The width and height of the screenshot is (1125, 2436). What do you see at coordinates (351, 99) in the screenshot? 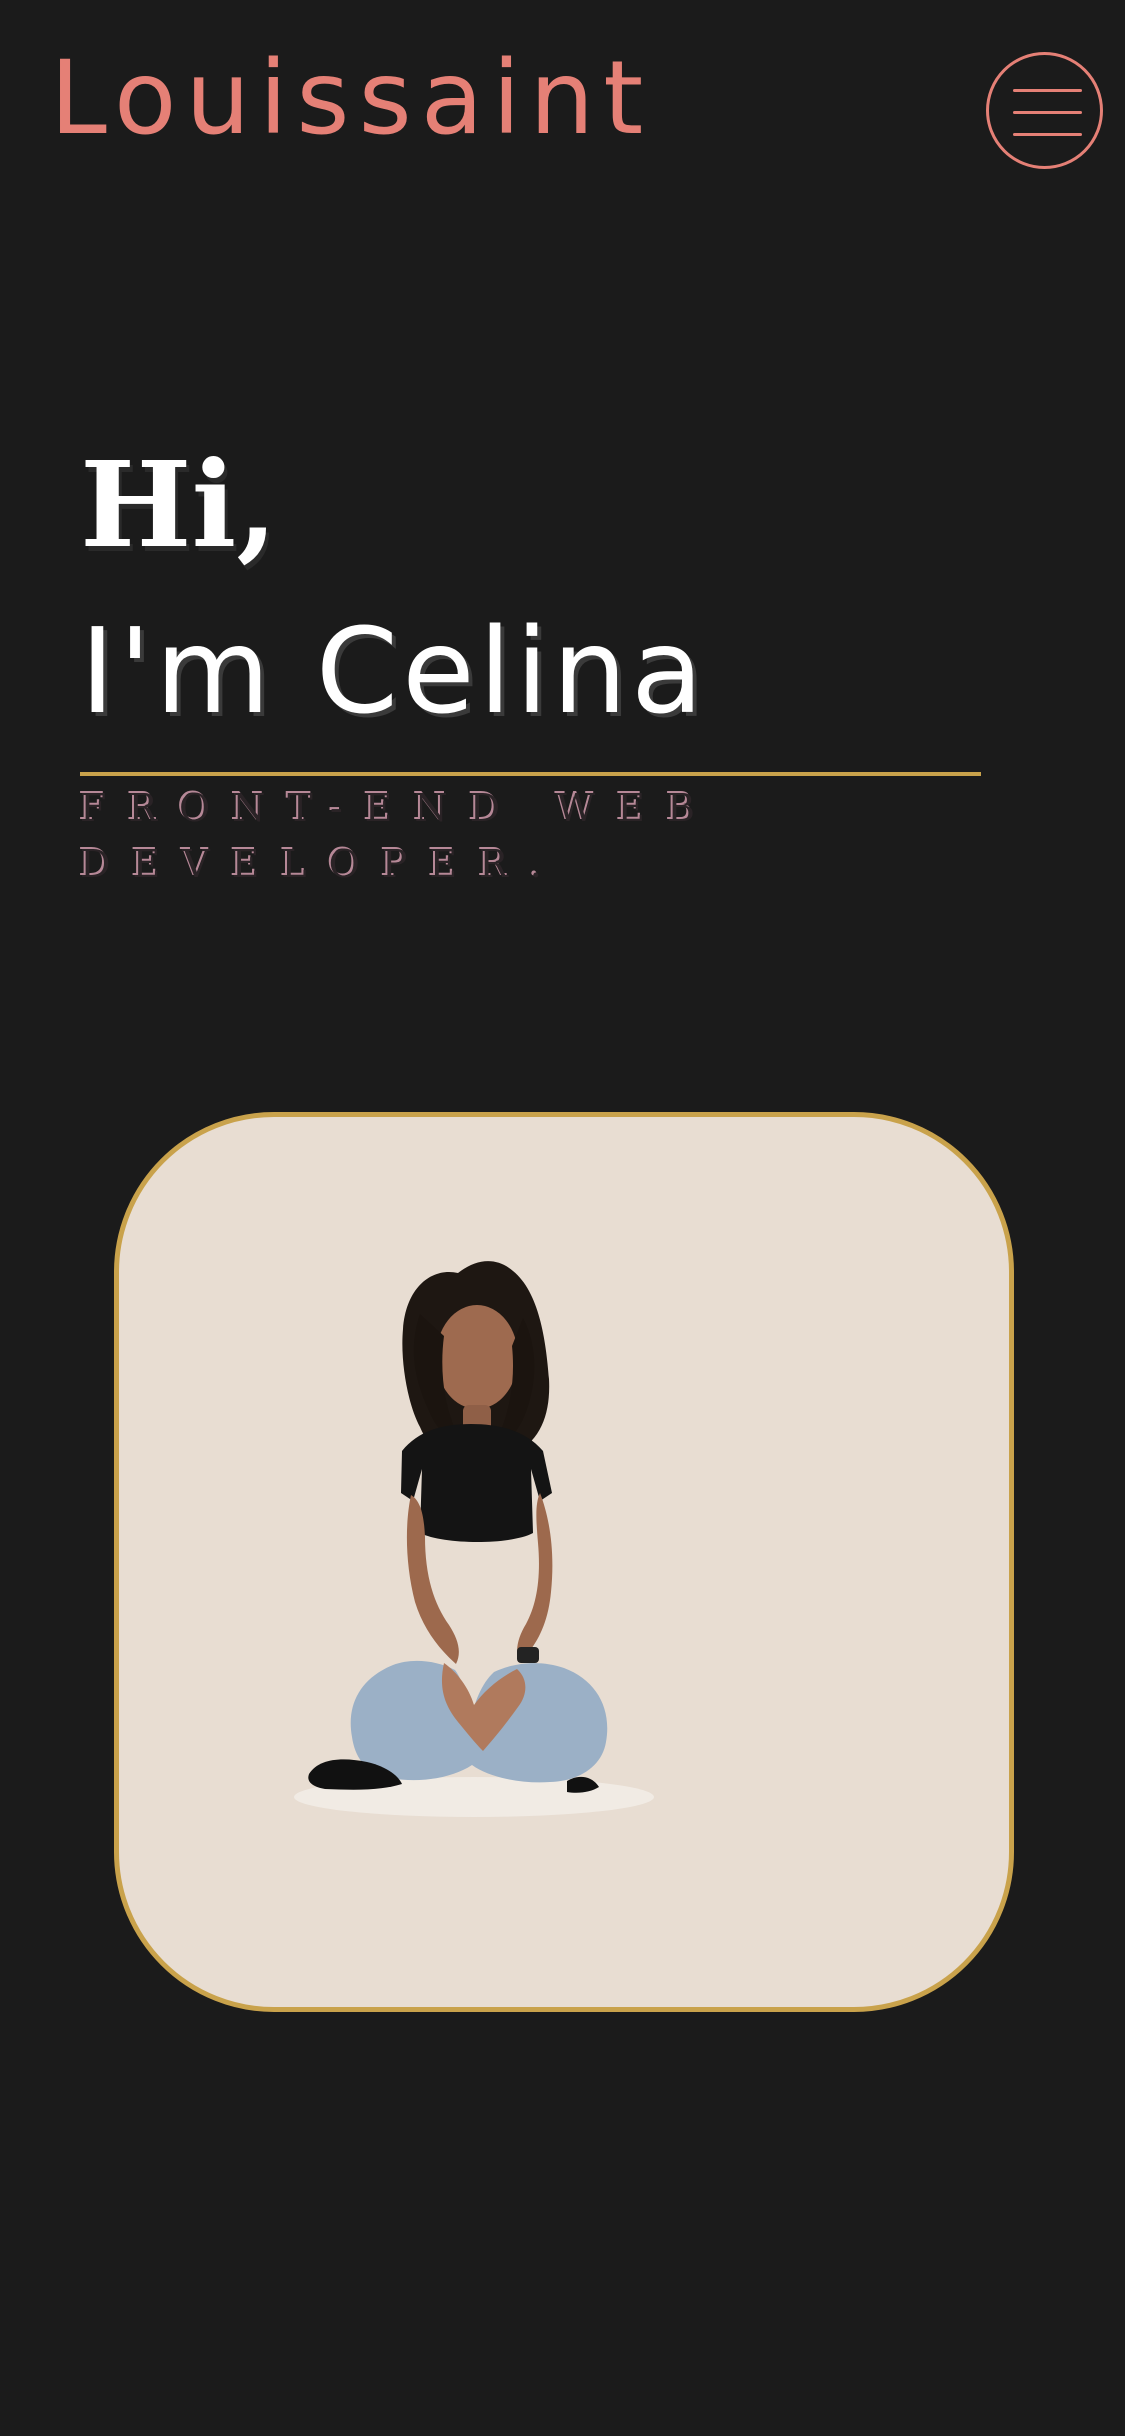
I see `brand-logo: Louissaint` at bounding box center [351, 99].